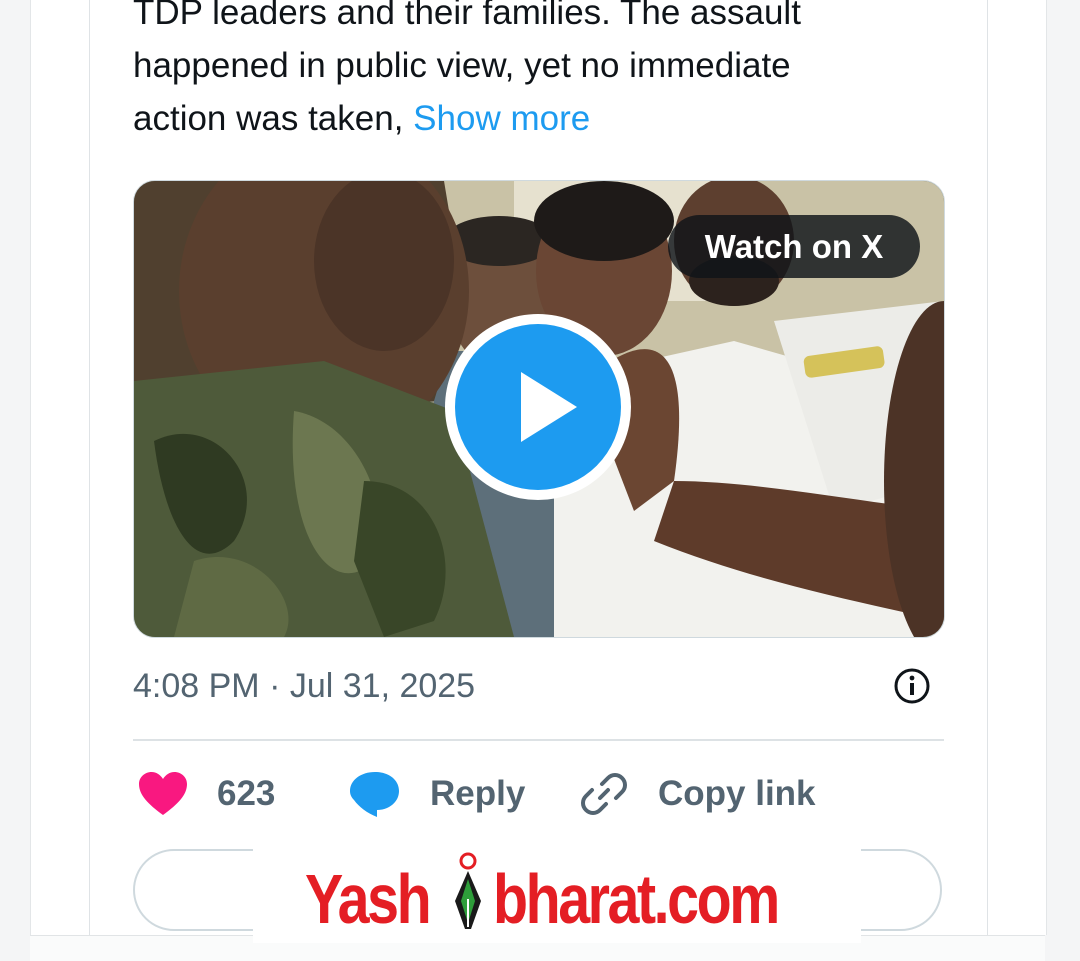 The height and width of the screenshot is (961, 1080). Describe the element at coordinates (246, 793) in the screenshot. I see `like-count: 623` at that location.